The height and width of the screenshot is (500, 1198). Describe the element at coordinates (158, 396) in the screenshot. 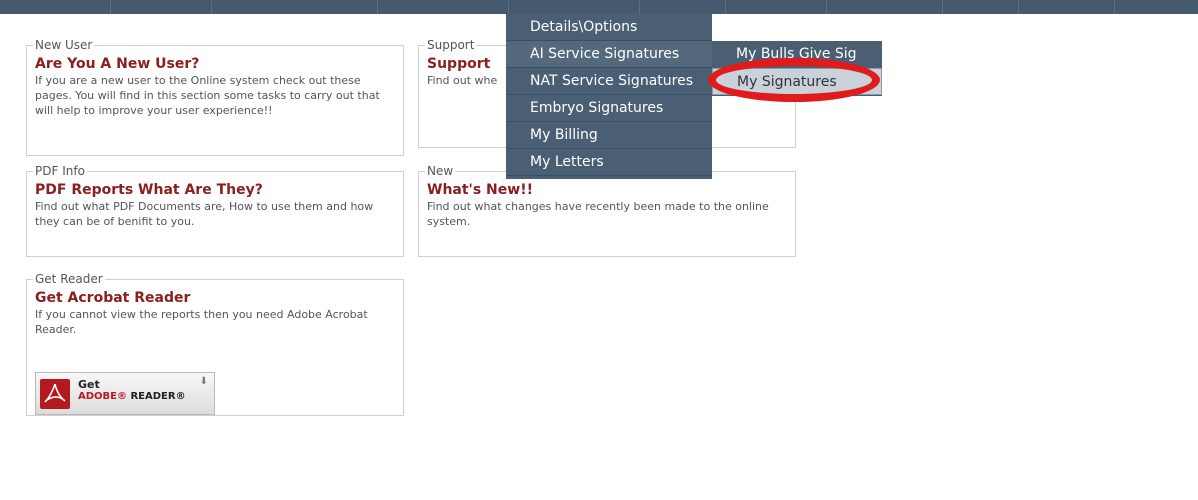

I see `adobe-product-label: READER®` at that location.